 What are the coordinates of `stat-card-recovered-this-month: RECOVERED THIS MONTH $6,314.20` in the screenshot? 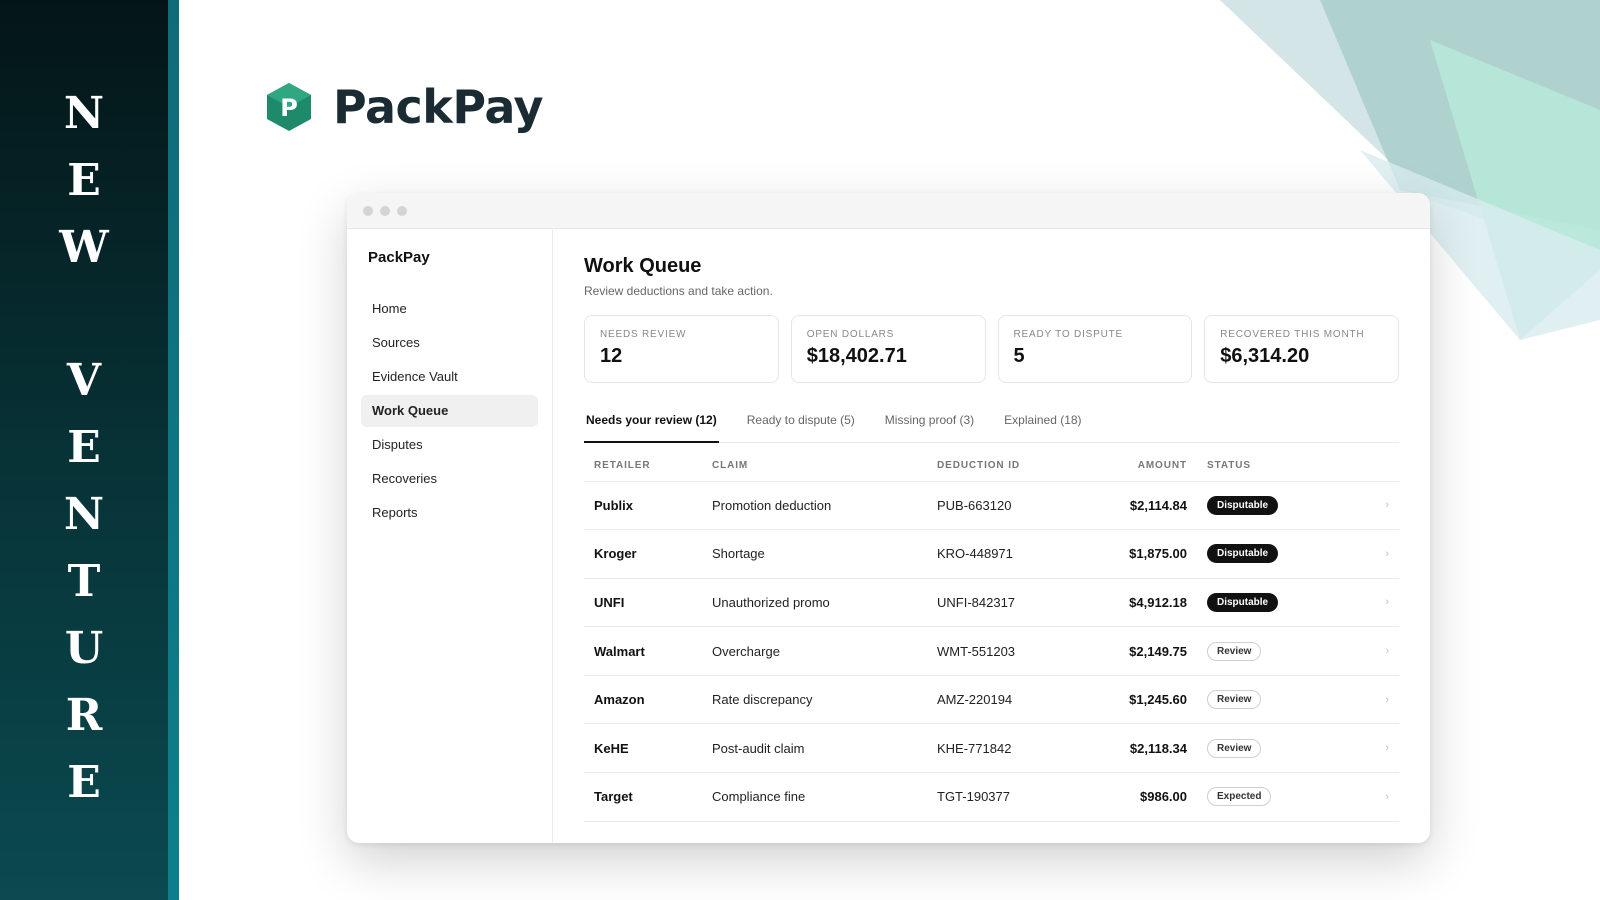 It's located at (1301, 349).